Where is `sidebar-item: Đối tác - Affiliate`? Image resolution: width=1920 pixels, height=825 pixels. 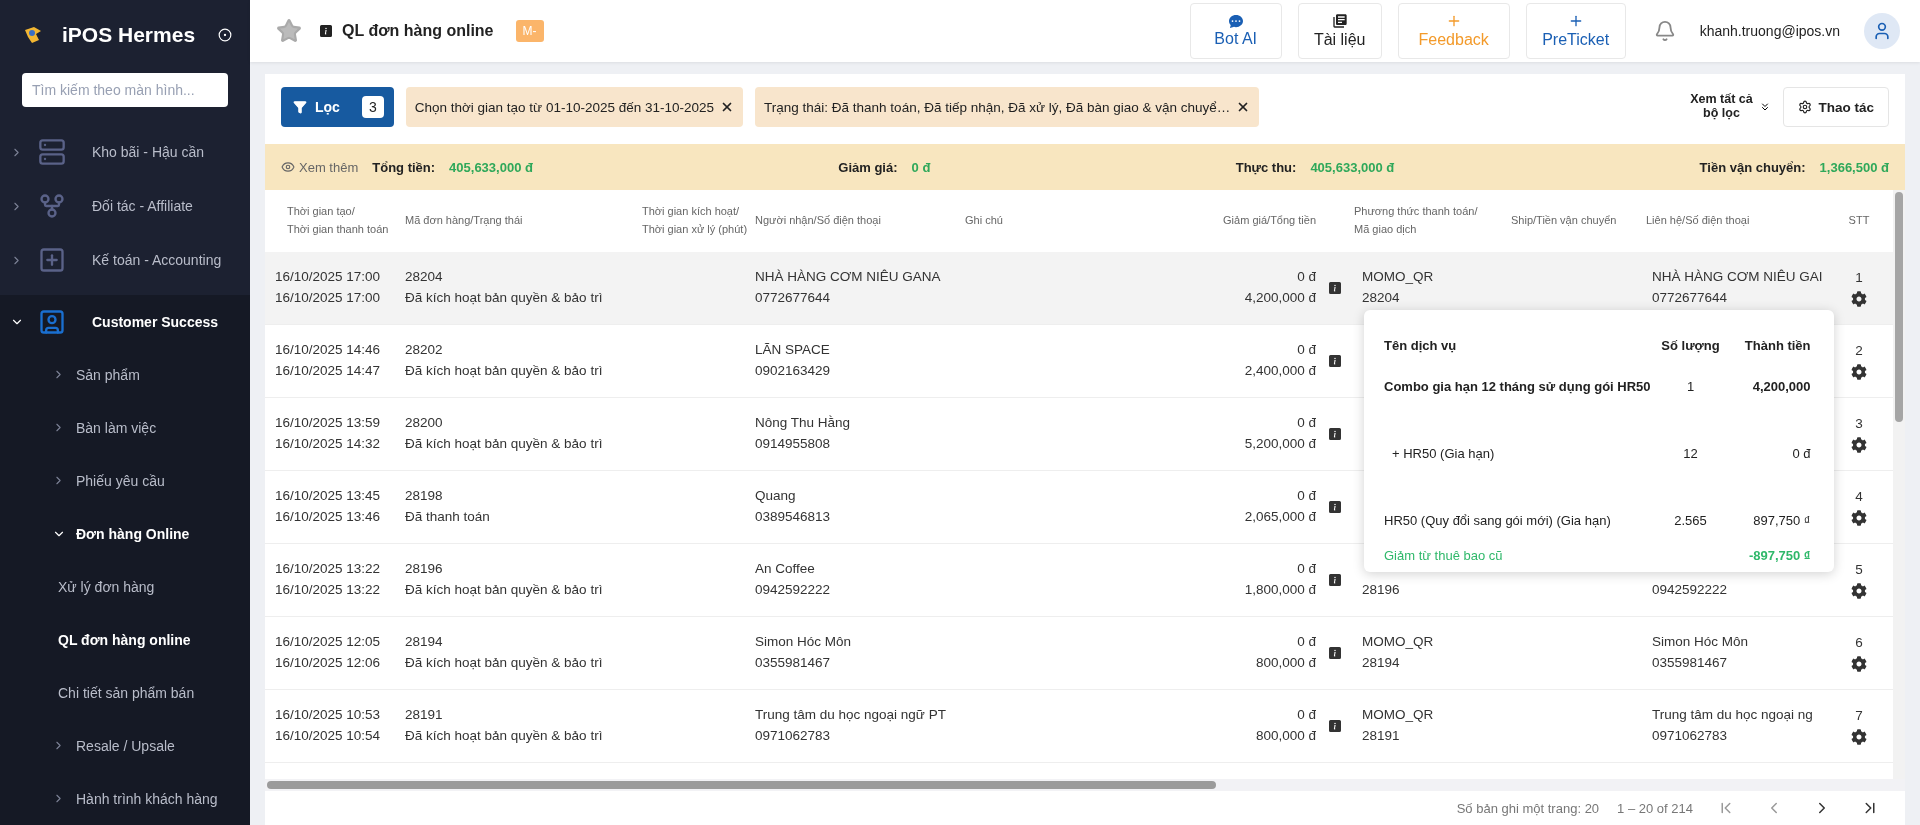
sidebar-item: Đối tác - Affiliate is located at coordinates (125, 206).